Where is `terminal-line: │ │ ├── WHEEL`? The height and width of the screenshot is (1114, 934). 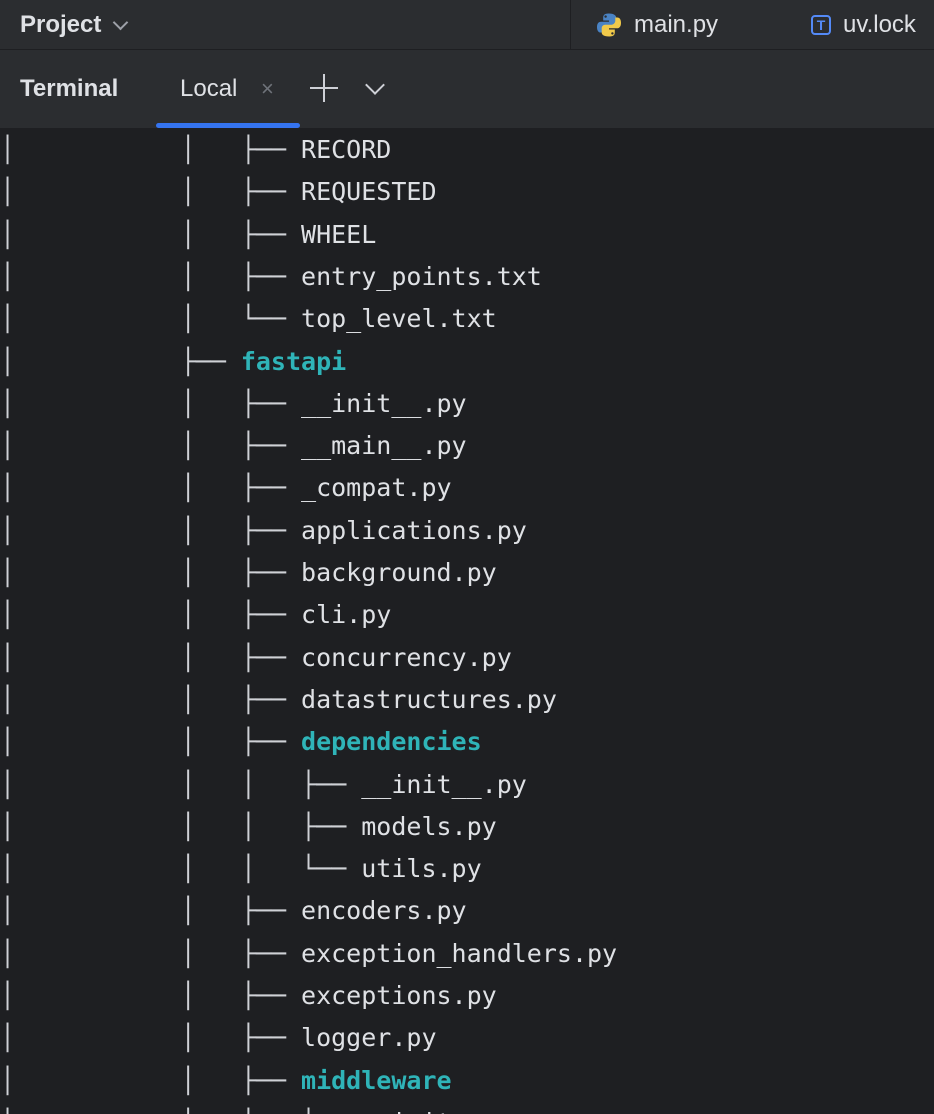 terminal-line: │ │ ├── WHEEL is located at coordinates (188, 235).